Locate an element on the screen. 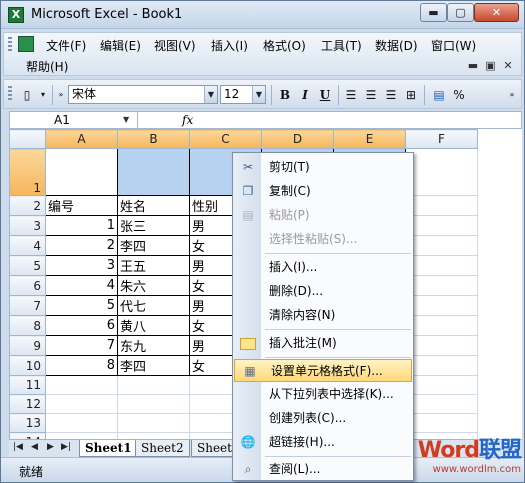 This screenshot has height=483, width=525. sheet-tab-1: Sheet1 is located at coordinates (108, 448).